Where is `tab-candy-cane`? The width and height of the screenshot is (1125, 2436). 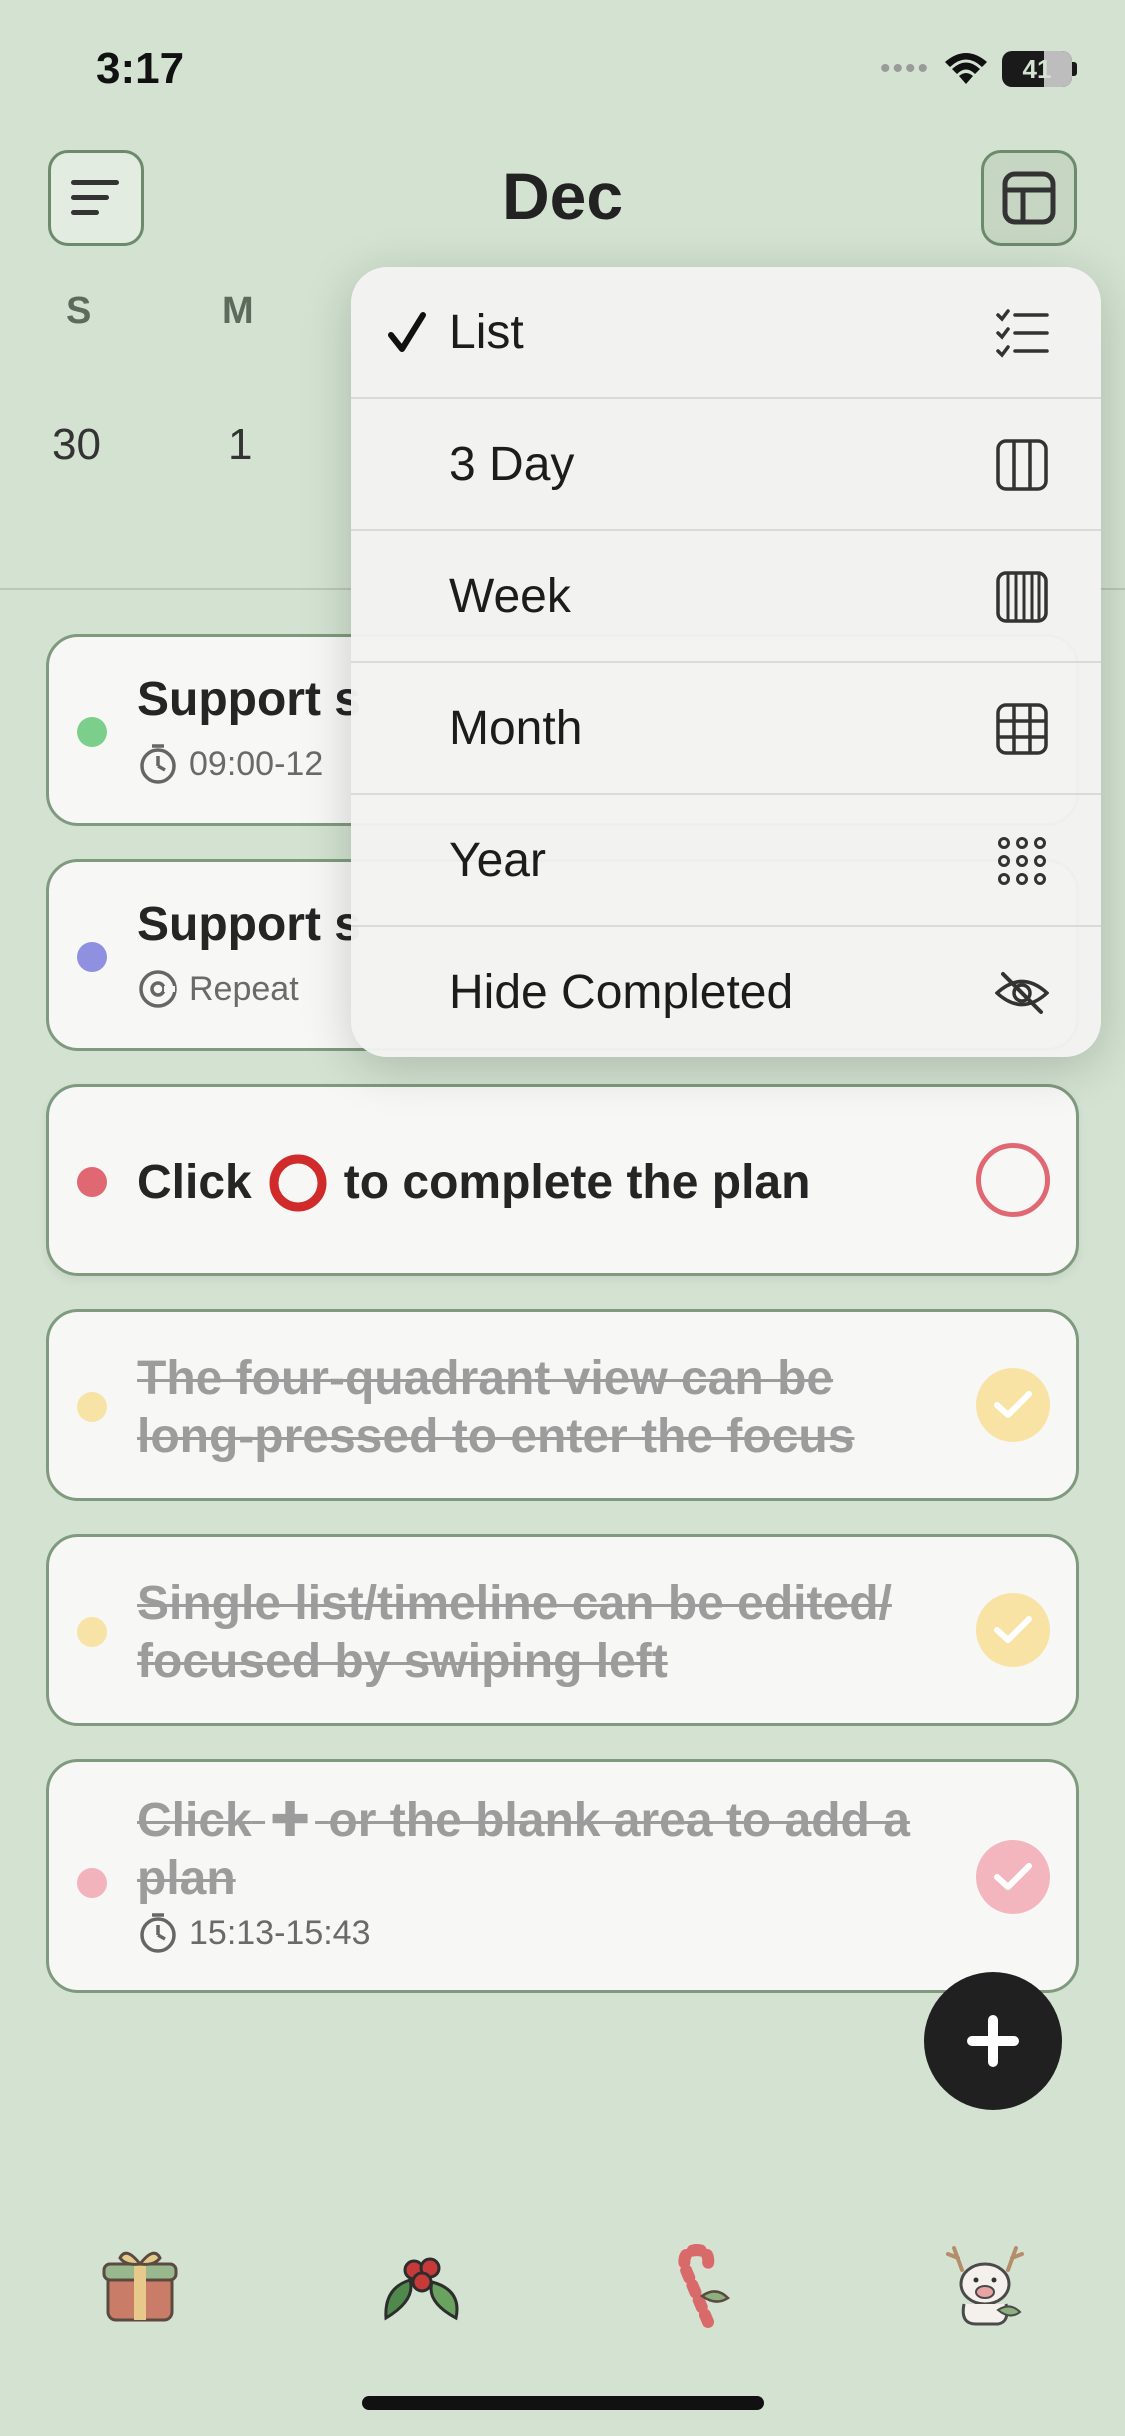 tab-candy-cane is located at coordinates (701, 2285).